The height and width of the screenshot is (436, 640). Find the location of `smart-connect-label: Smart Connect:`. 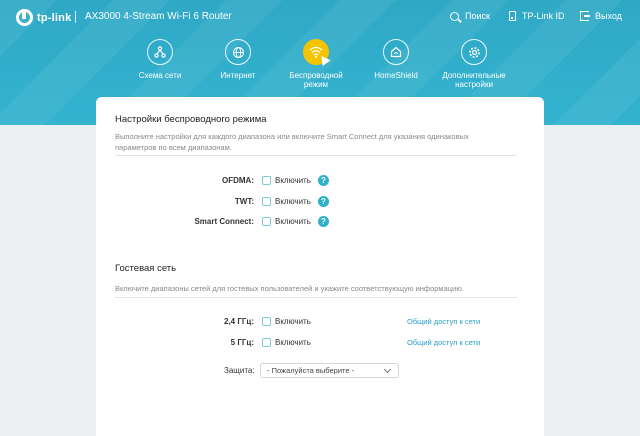

smart-connect-label: Smart Connect: is located at coordinates (224, 221).